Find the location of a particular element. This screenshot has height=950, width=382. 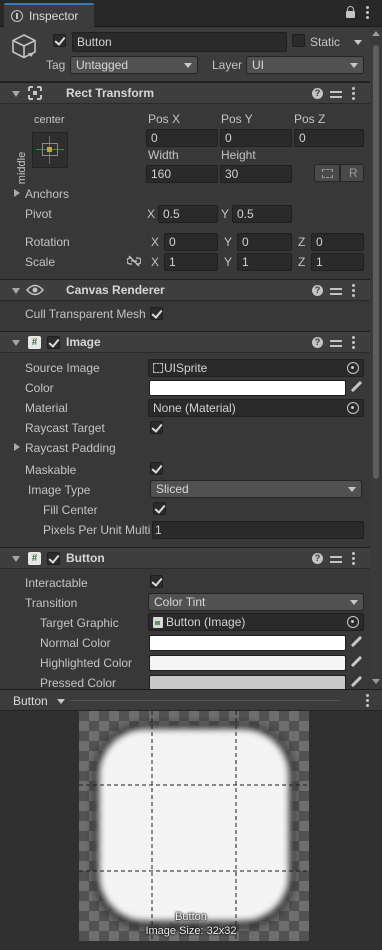

preview-dropdown: Button is located at coordinates (39, 701).